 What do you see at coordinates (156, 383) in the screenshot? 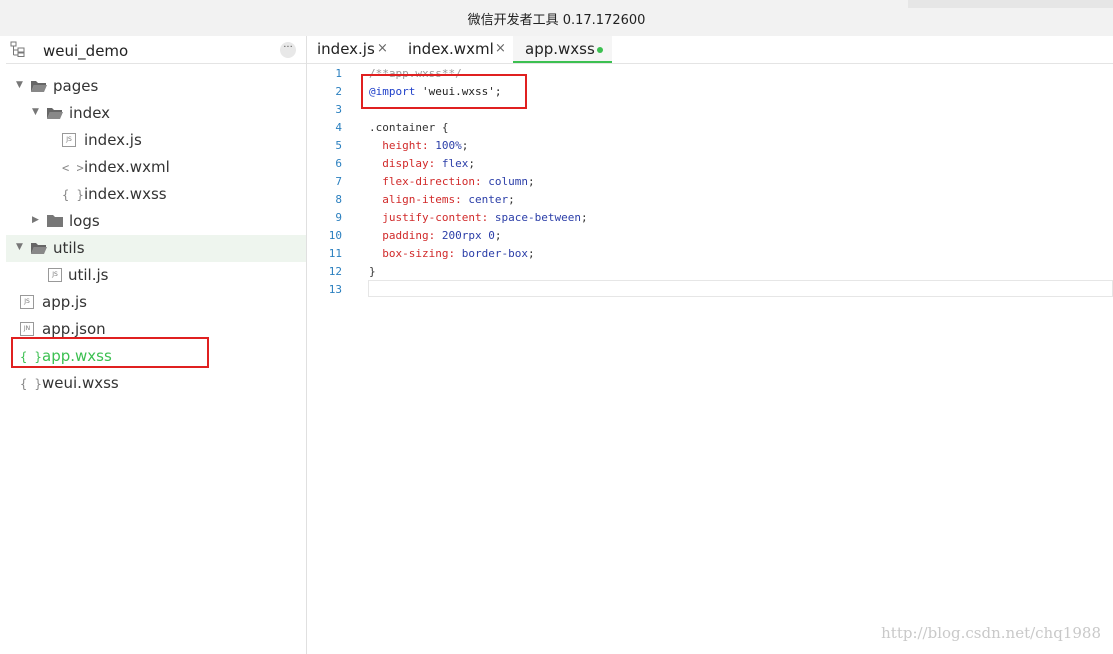
I see `tree-item-weui-wxss: { } weui.wxss` at bounding box center [156, 383].